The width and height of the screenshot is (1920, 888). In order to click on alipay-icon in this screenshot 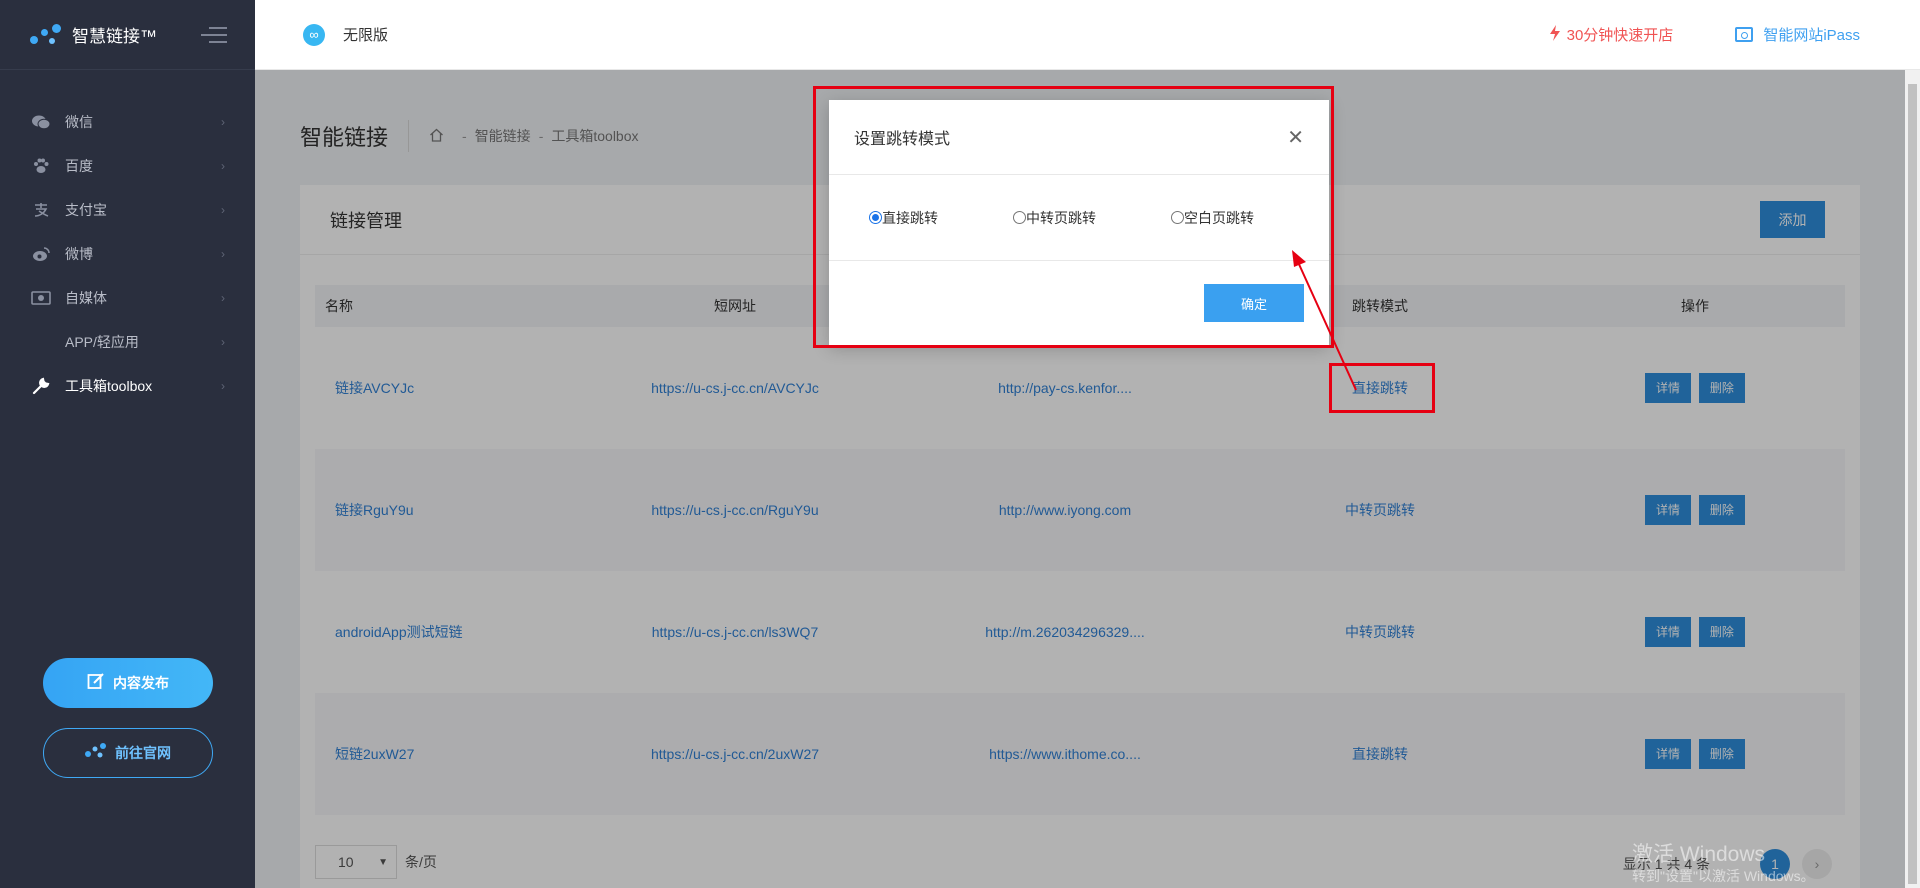, I will do `click(41, 210)`.